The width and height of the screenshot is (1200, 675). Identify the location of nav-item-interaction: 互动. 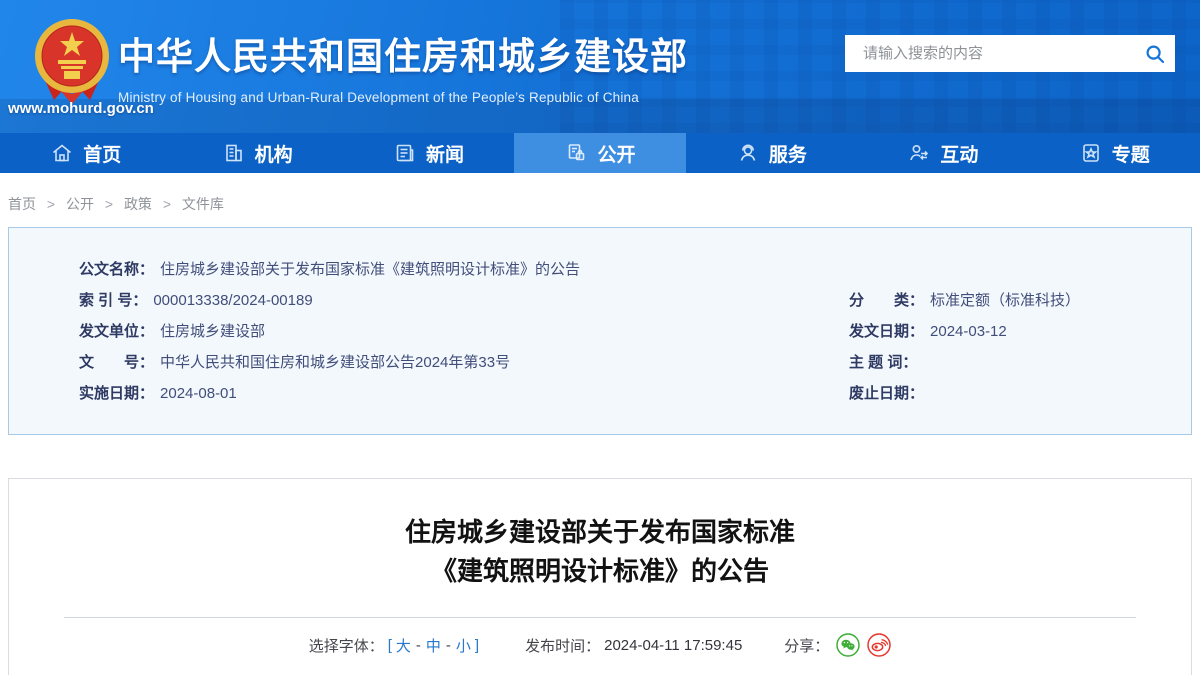
(942, 153).